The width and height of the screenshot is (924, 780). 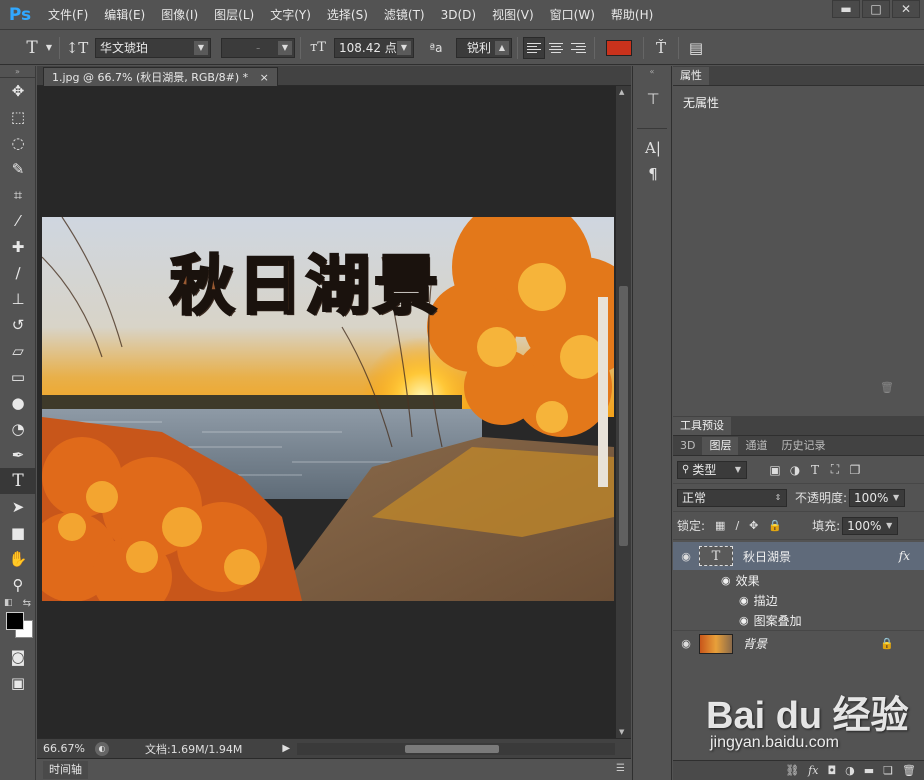 I want to click on new-layer-icon: ❏, so click(x=888, y=770).